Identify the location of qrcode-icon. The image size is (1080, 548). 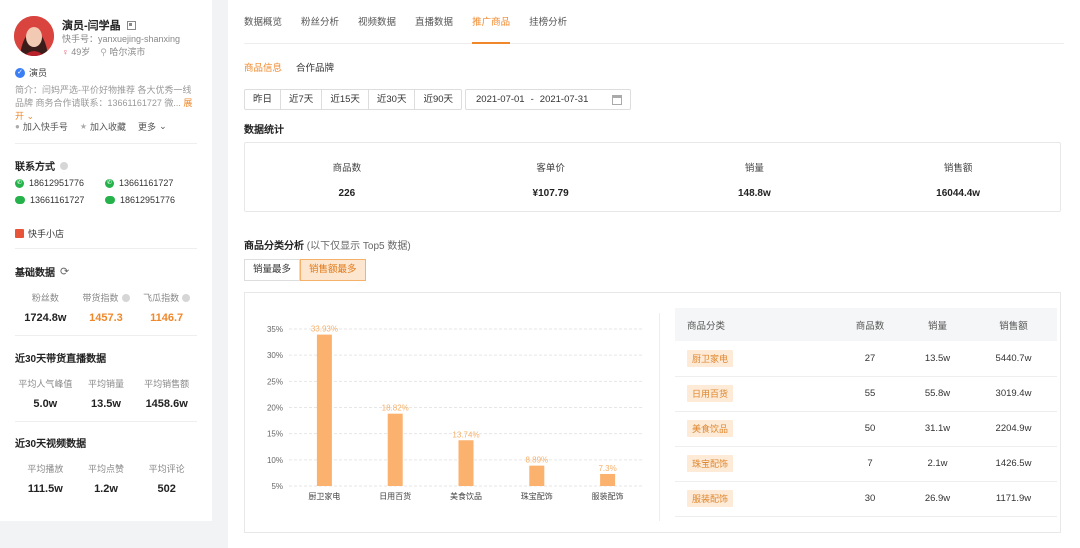
(131, 25).